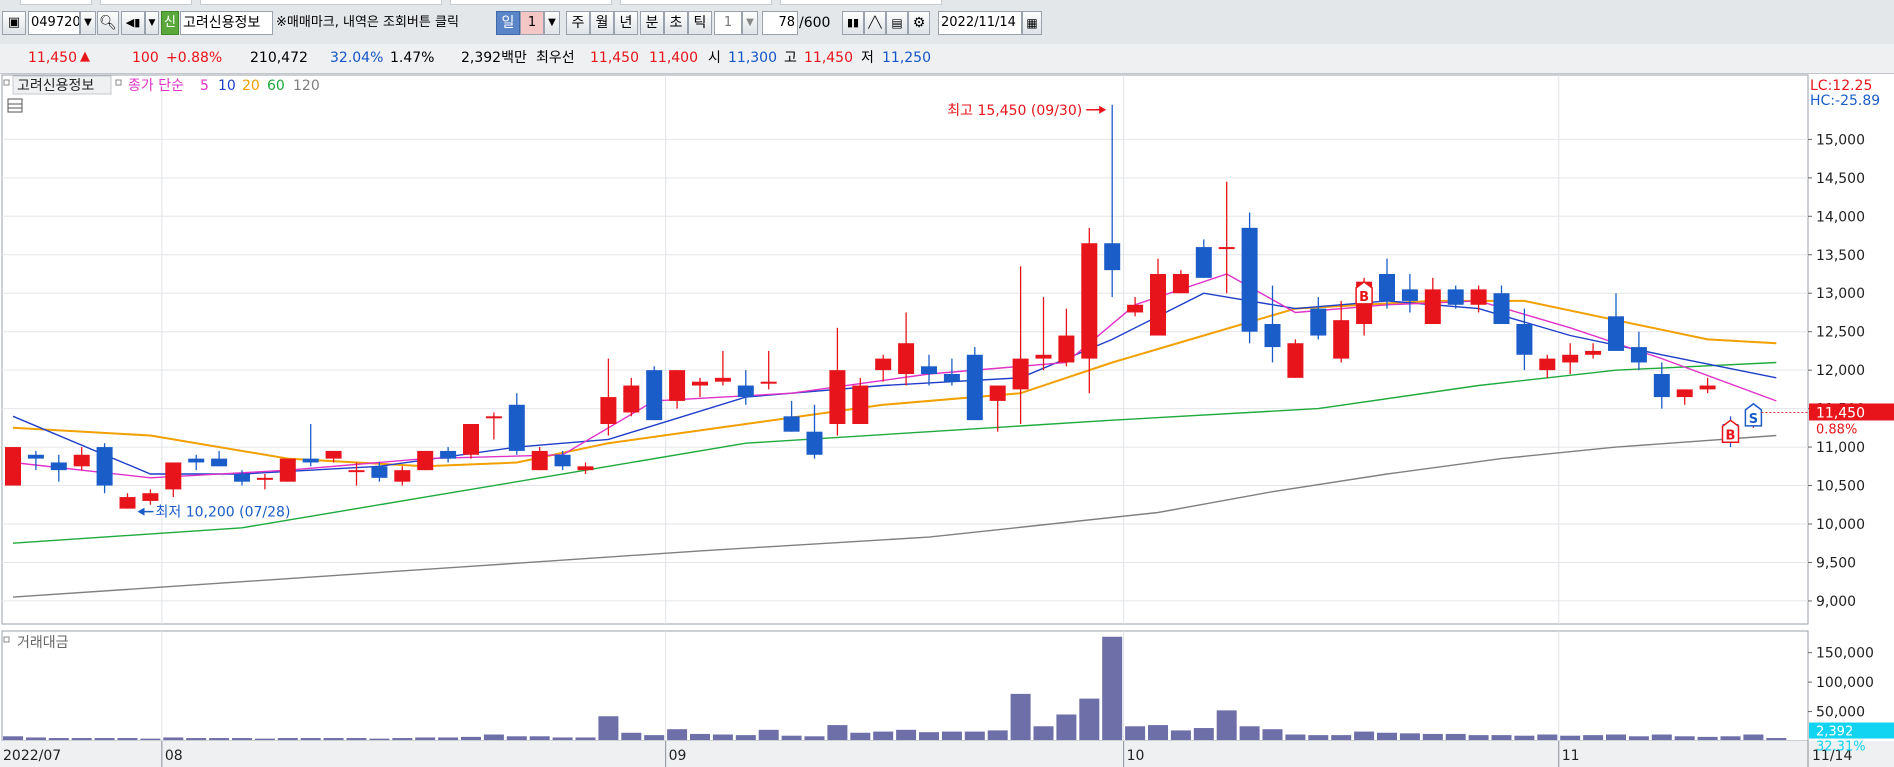 The width and height of the screenshot is (1894, 767). What do you see at coordinates (652, 23) in the screenshot?
I see `period-minute-button: 분` at bounding box center [652, 23].